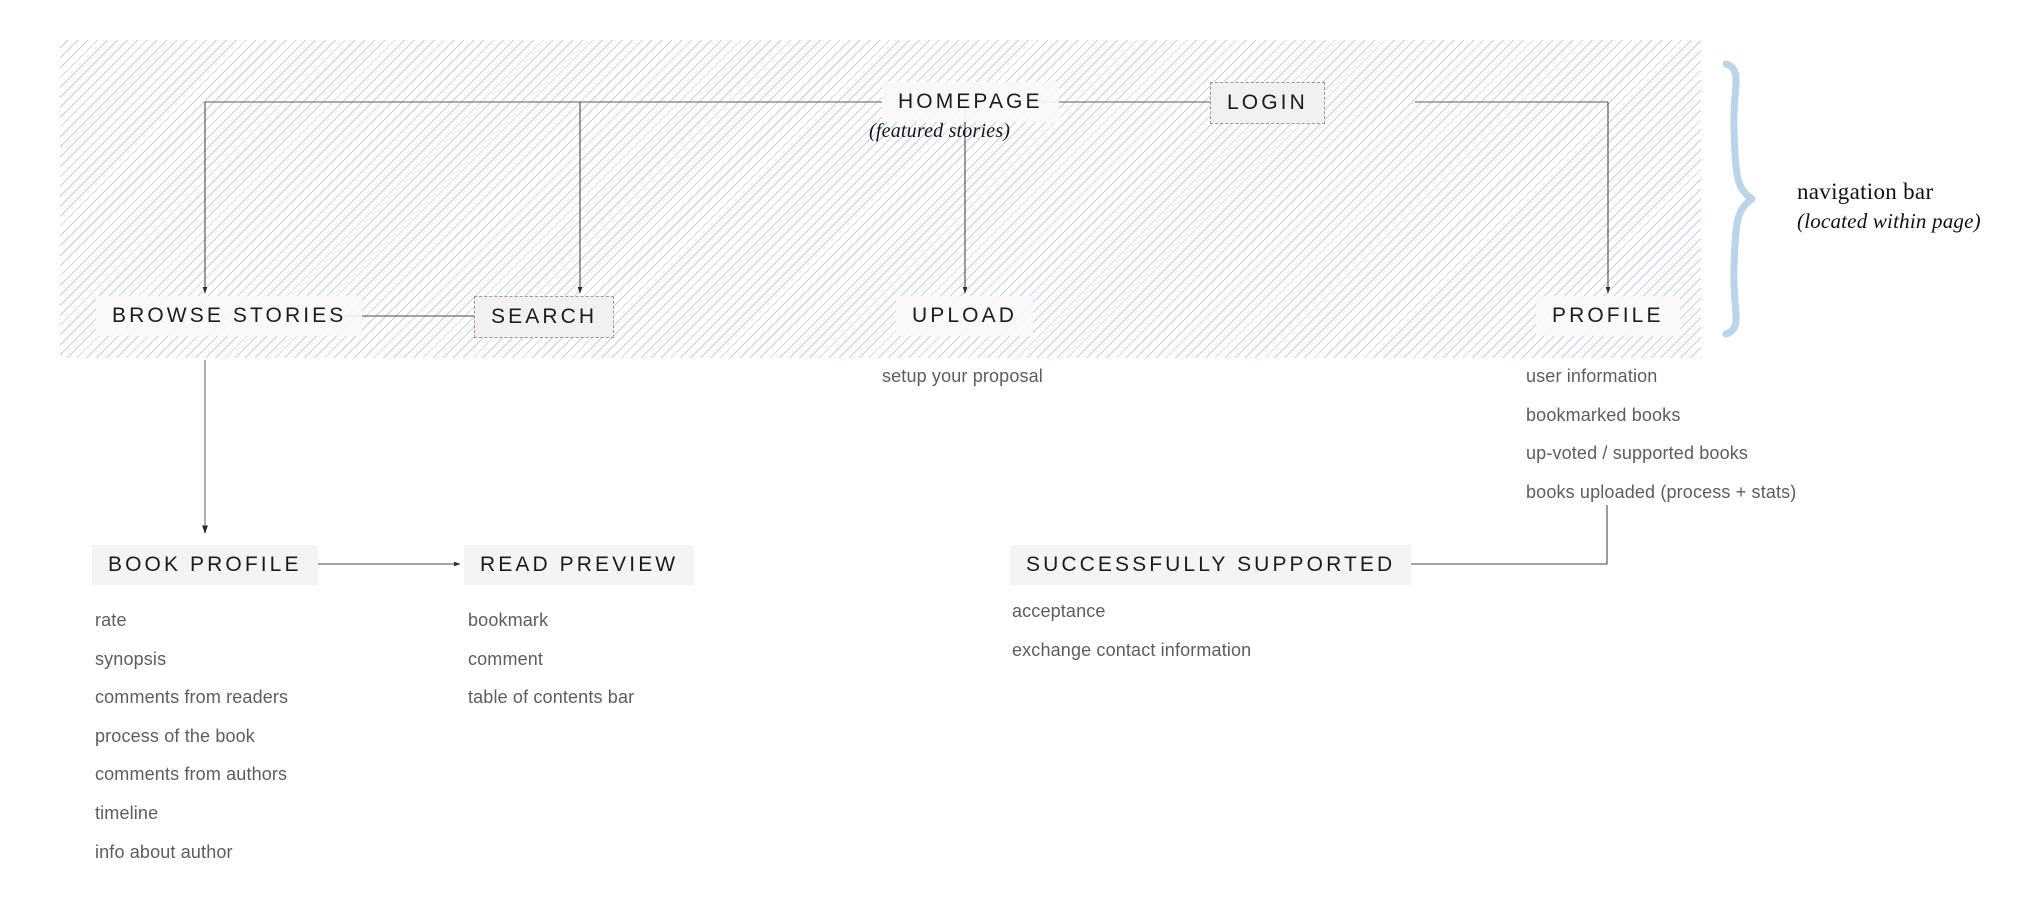 The image size is (2042, 917). Describe the element at coordinates (940, 131) in the screenshot. I see `node-homepage-subtitle: (featured stories)` at that location.